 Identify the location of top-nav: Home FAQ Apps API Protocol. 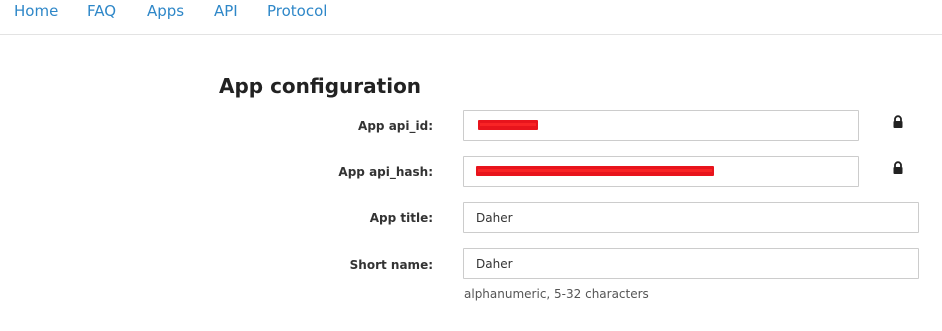
(471, 17).